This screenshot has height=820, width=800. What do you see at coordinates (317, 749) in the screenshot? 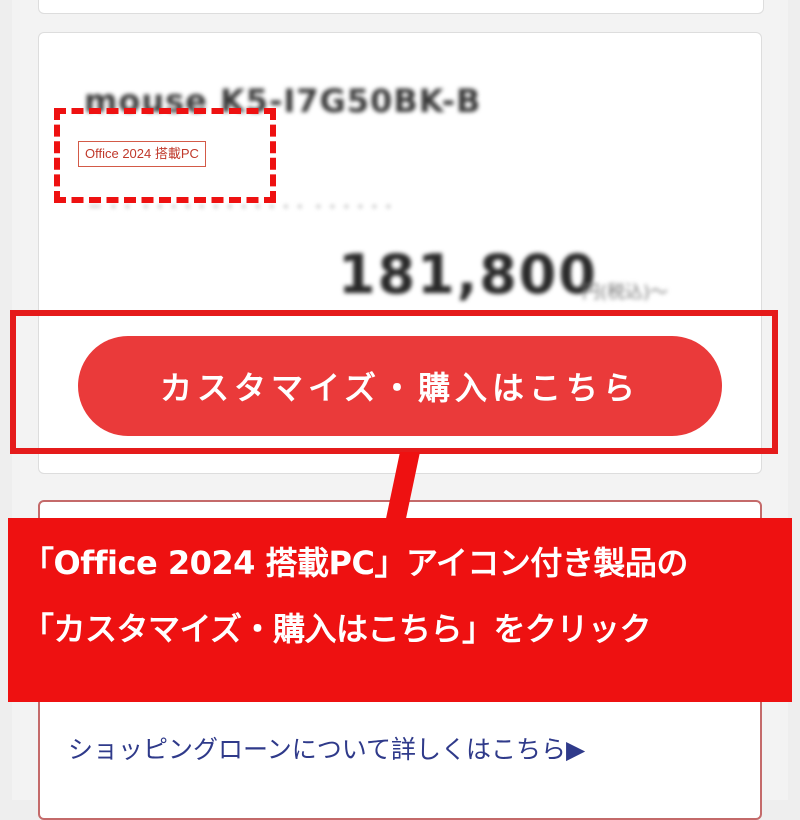
I see `shopping-loan-link-label: ショッピングローンについて詳しくはこちら` at bounding box center [317, 749].